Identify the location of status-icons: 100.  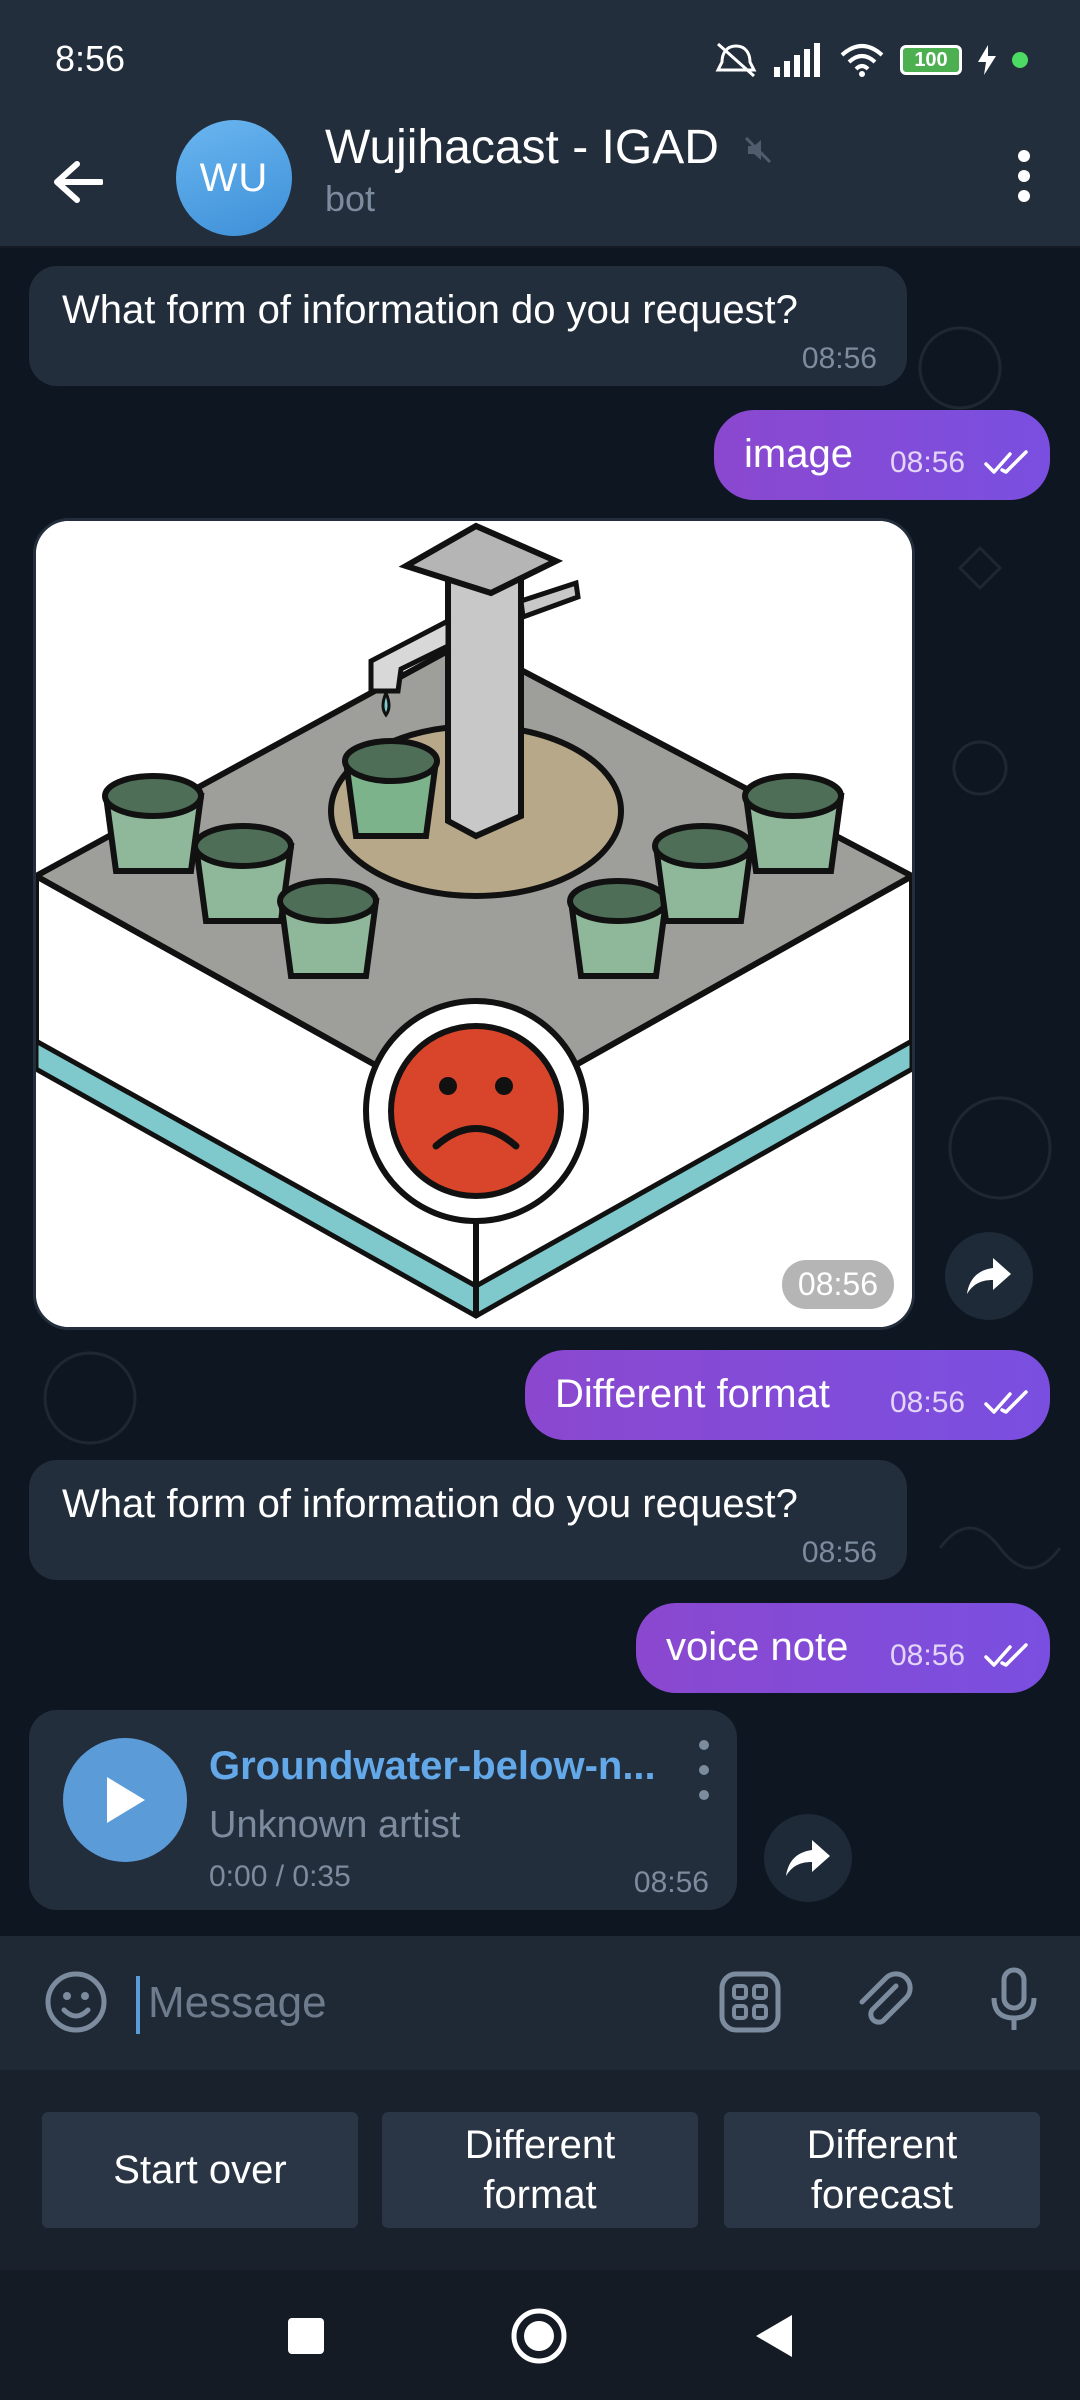
(871, 60).